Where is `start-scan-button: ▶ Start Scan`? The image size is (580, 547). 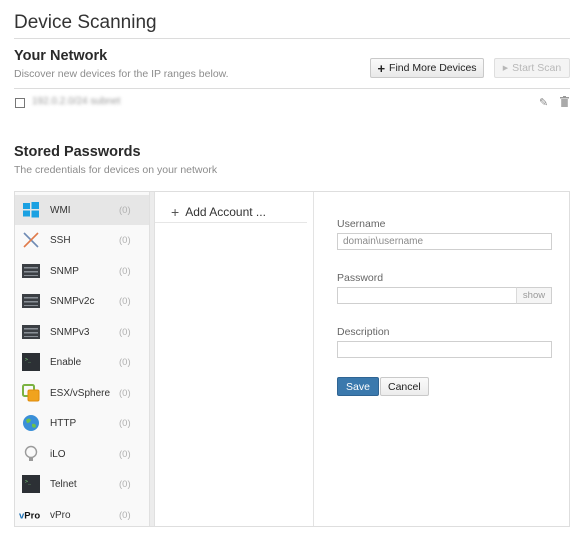 start-scan-button: ▶ Start Scan is located at coordinates (532, 68).